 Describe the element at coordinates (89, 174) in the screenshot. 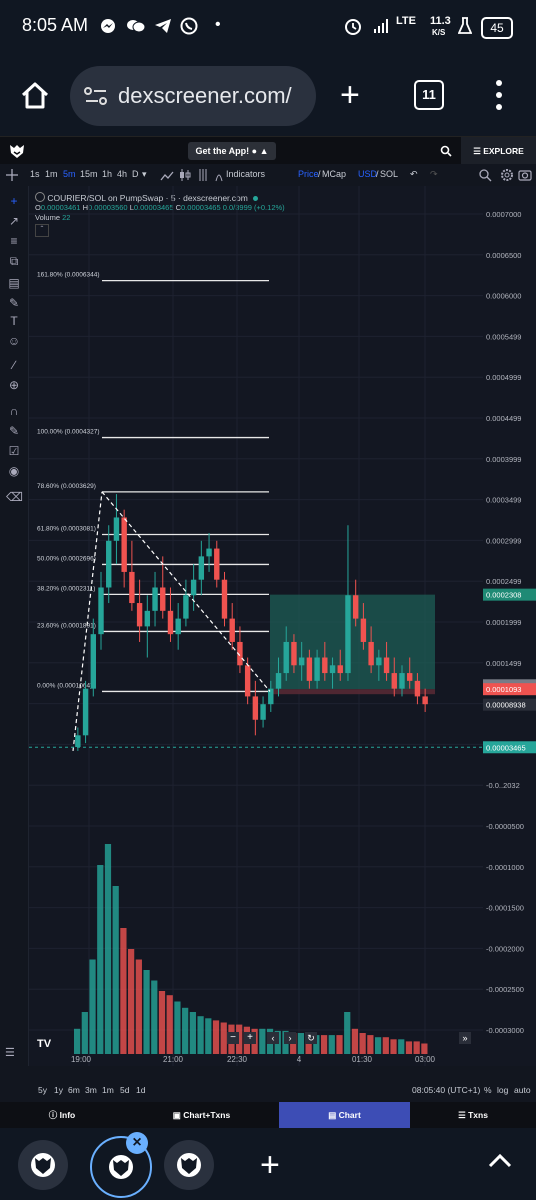

I see `timeframe-15m: 15m` at that location.